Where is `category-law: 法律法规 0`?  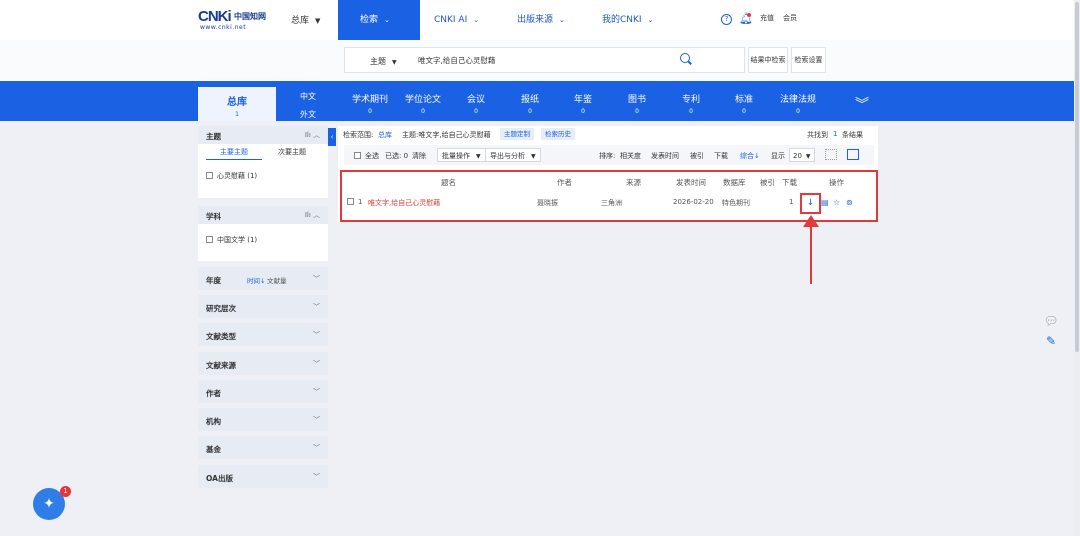
category-law: 法律法规 0 is located at coordinates (798, 103).